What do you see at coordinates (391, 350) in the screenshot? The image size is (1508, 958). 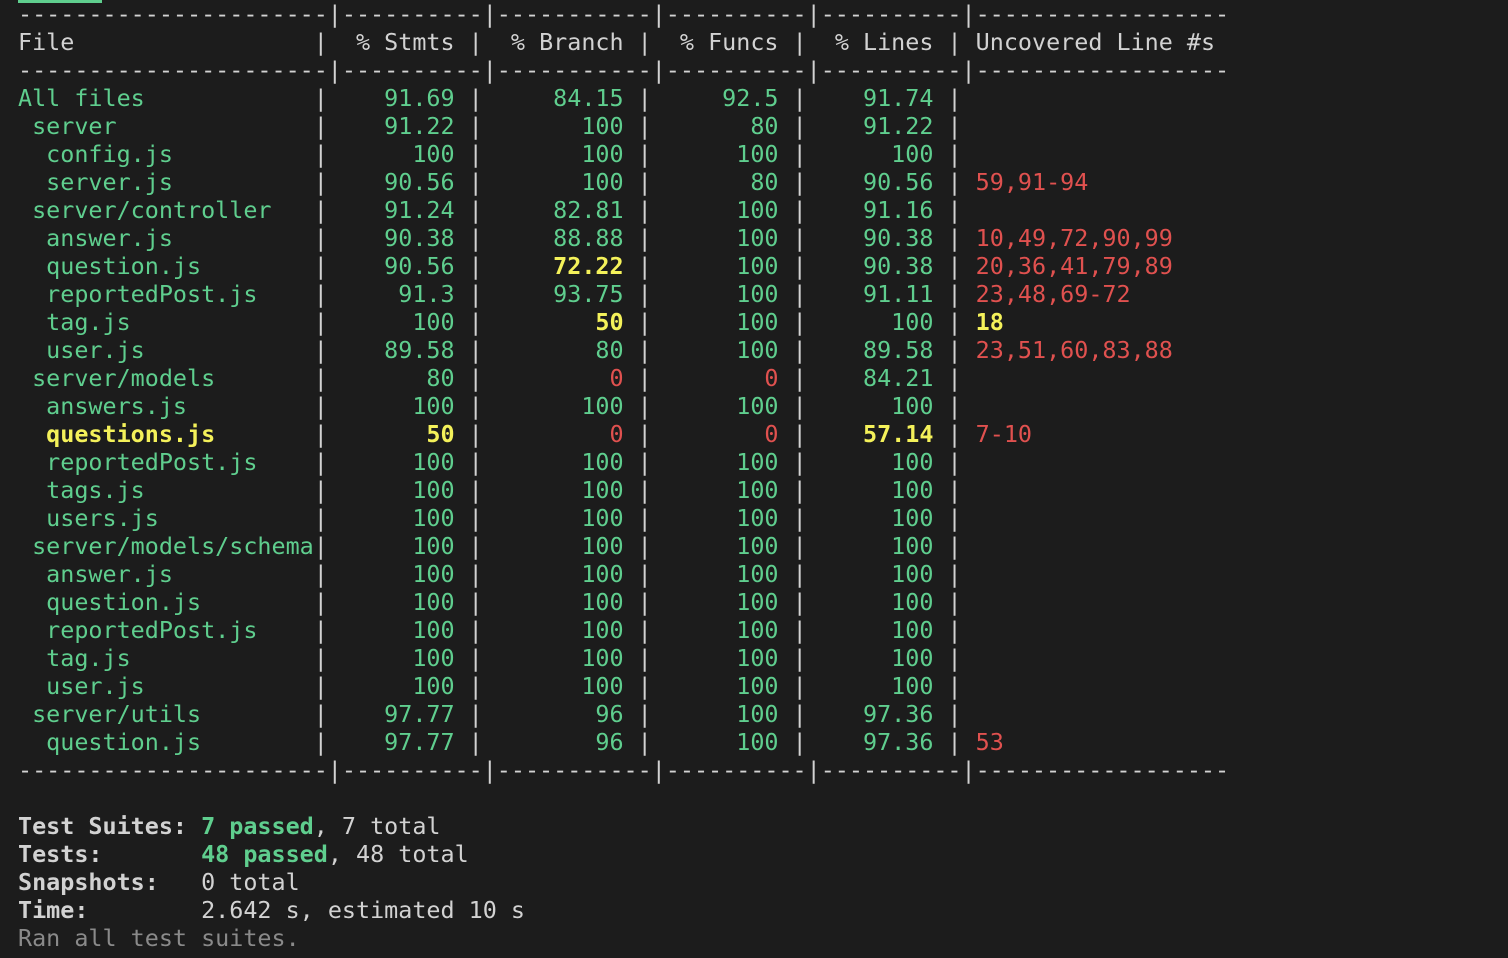 I see `cell-stmts: 89.58` at bounding box center [391, 350].